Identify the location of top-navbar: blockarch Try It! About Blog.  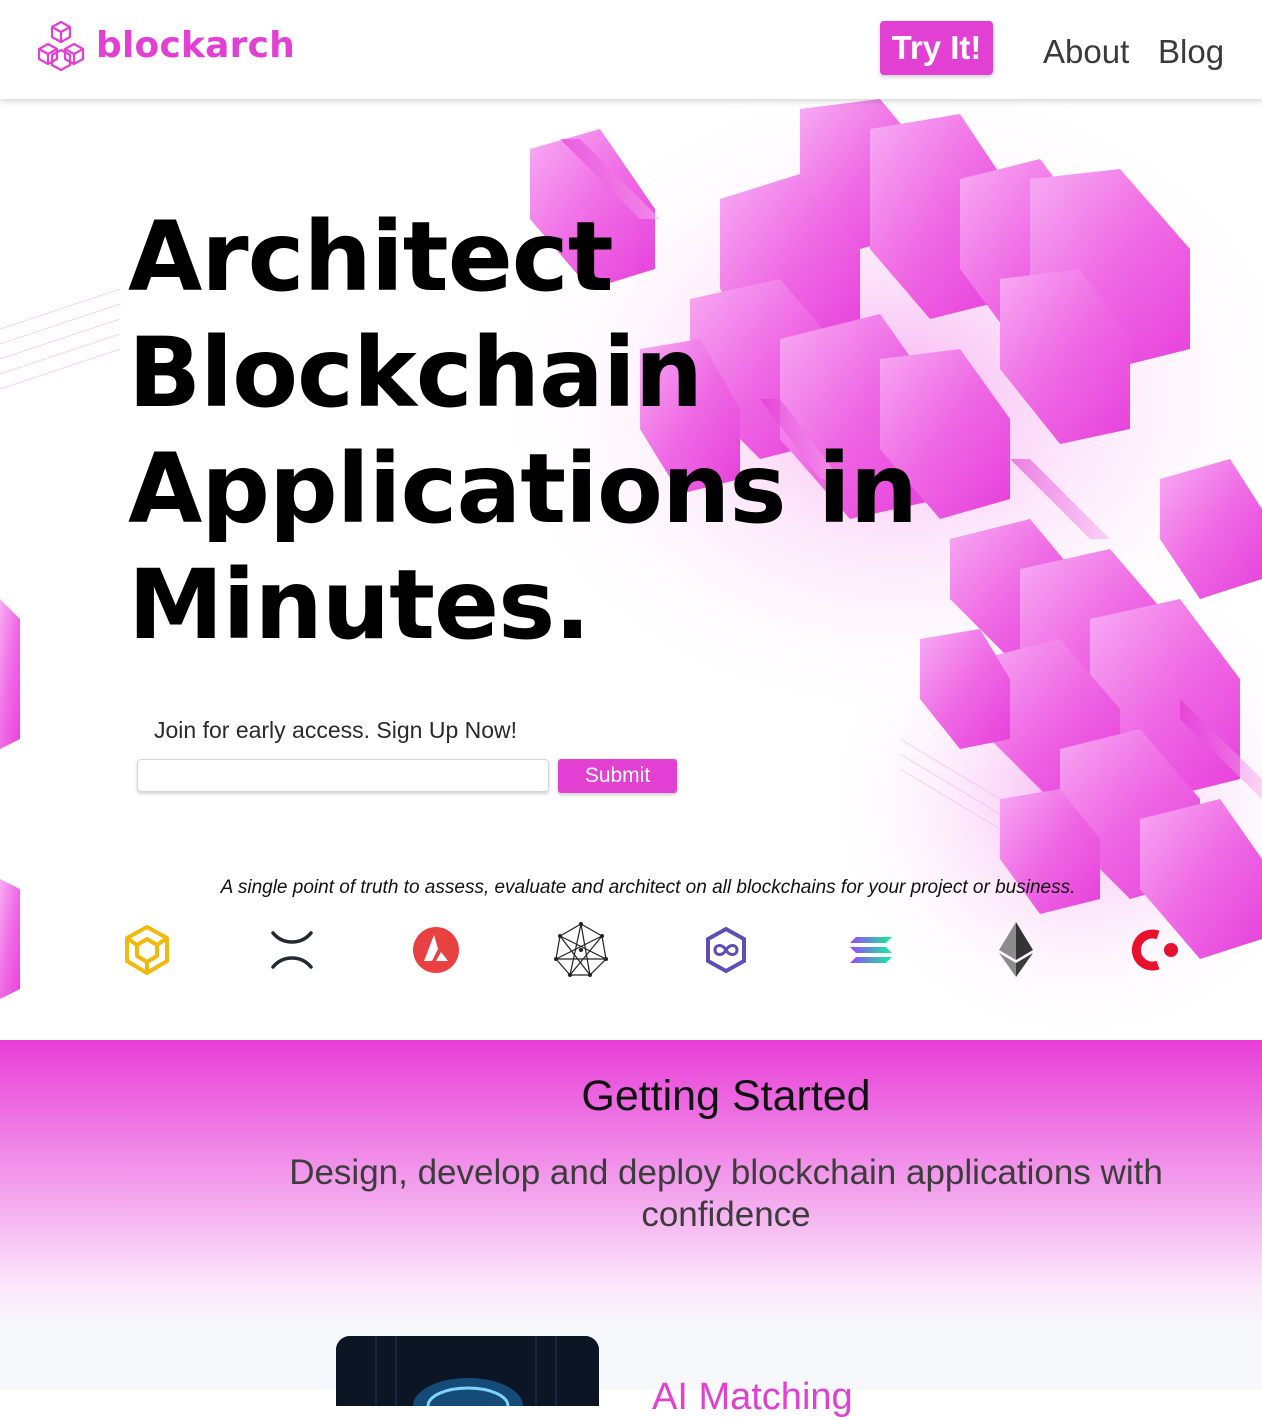
(631, 49).